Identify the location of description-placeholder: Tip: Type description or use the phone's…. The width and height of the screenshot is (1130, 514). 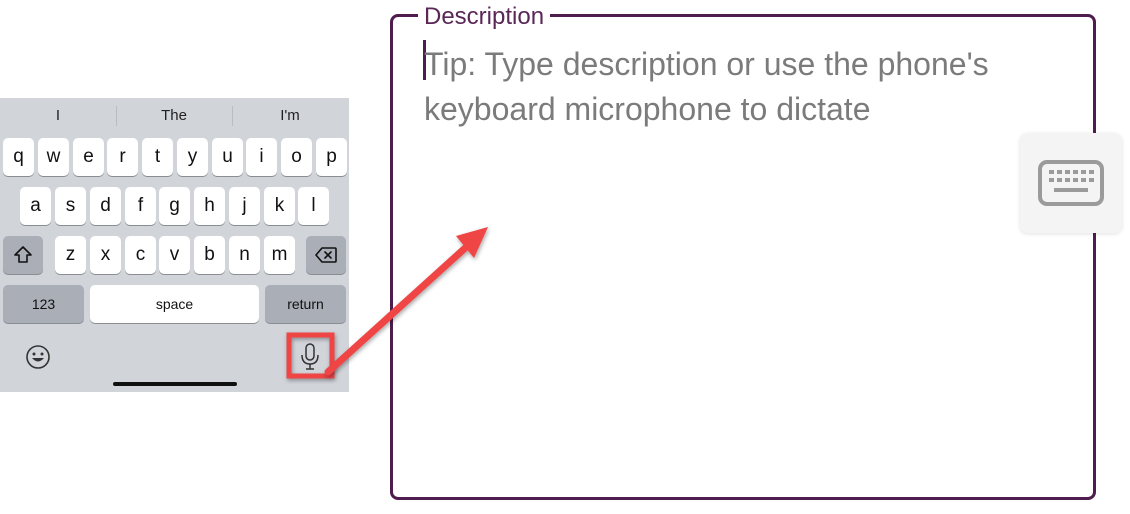
(706, 86).